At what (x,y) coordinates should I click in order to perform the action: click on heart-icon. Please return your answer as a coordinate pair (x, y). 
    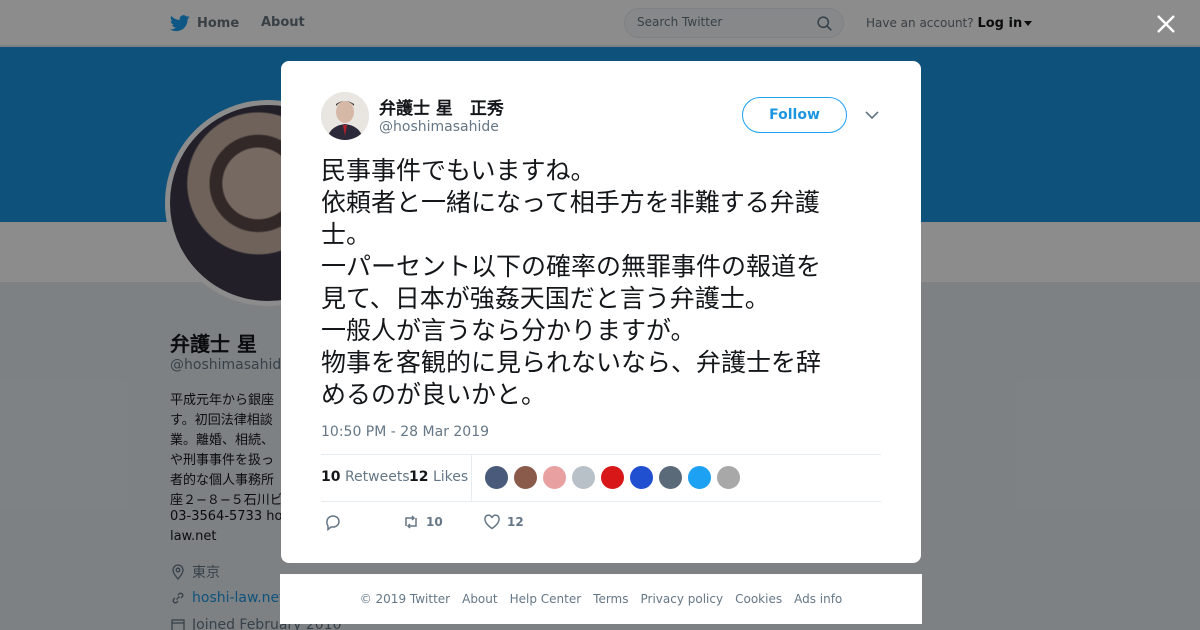
    Looking at the image, I should click on (492, 522).